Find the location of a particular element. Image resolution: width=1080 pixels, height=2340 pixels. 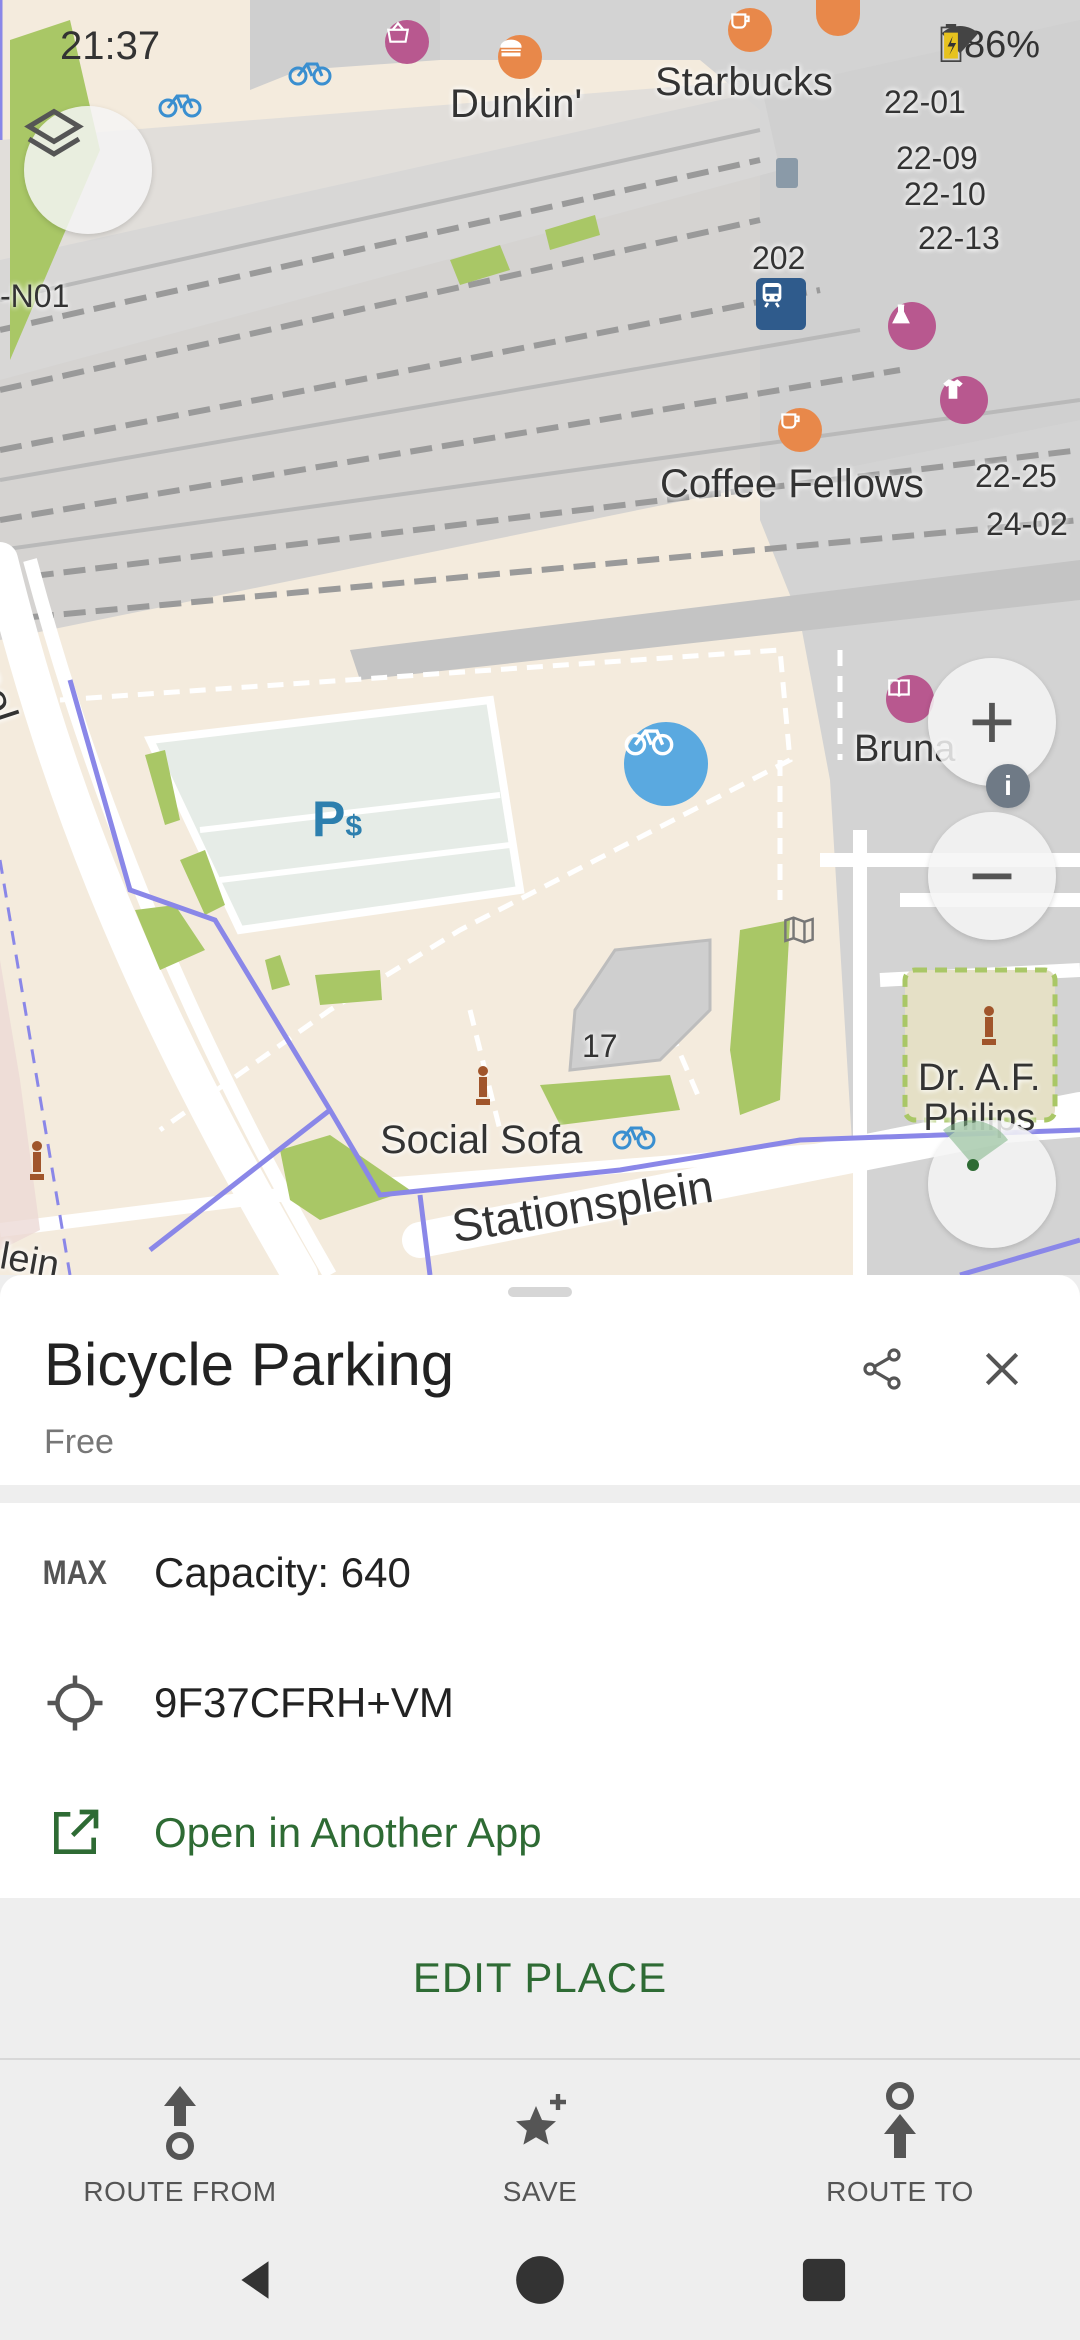

place-subtitle: Free is located at coordinates (79, 1442).